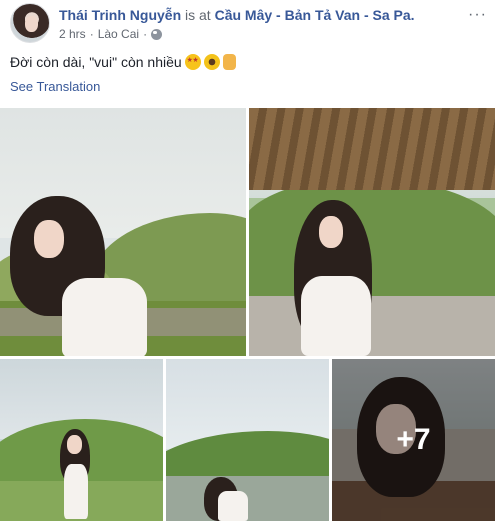 This screenshot has width=495, height=521. I want to click on is-at-label: is at, so click(198, 15).